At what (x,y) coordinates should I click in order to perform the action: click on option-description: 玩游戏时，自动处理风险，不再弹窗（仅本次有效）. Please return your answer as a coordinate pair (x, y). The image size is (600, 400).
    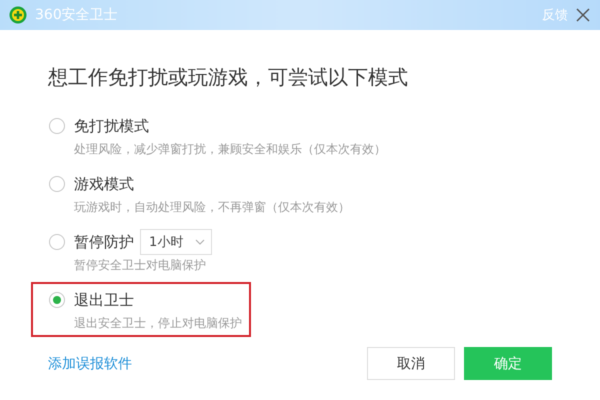
    Looking at the image, I should click on (212, 207).